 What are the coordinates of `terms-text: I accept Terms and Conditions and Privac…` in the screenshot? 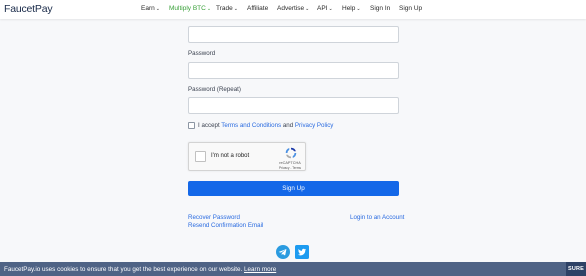 It's located at (265, 125).